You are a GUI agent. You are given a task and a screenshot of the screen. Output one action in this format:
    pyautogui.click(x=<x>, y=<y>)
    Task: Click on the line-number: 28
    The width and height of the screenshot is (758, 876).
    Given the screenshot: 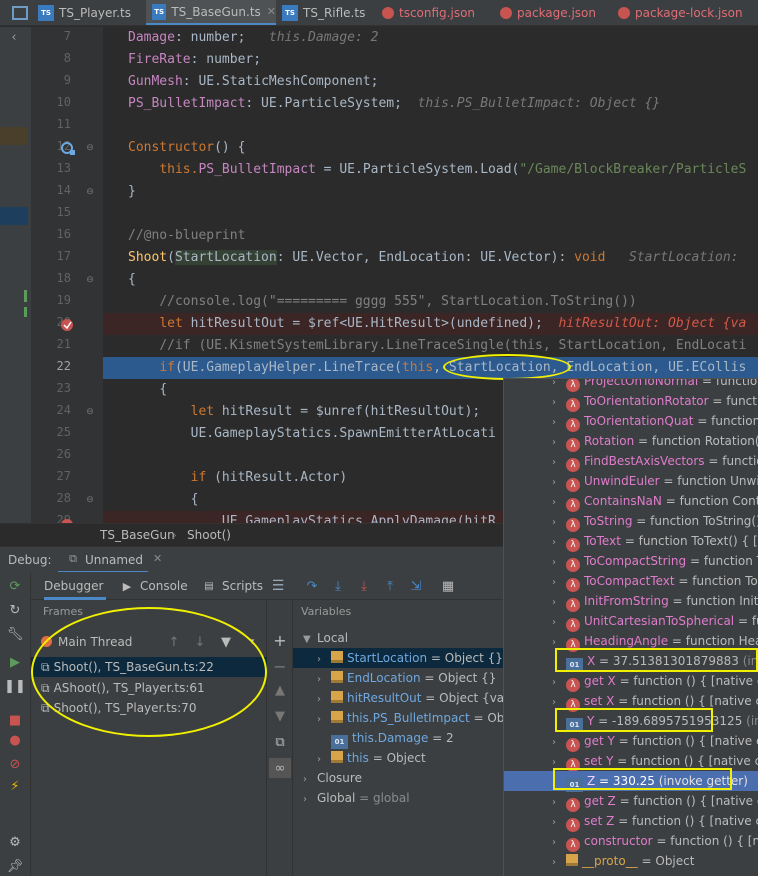 What is the action you would take?
    pyautogui.click(x=63, y=498)
    